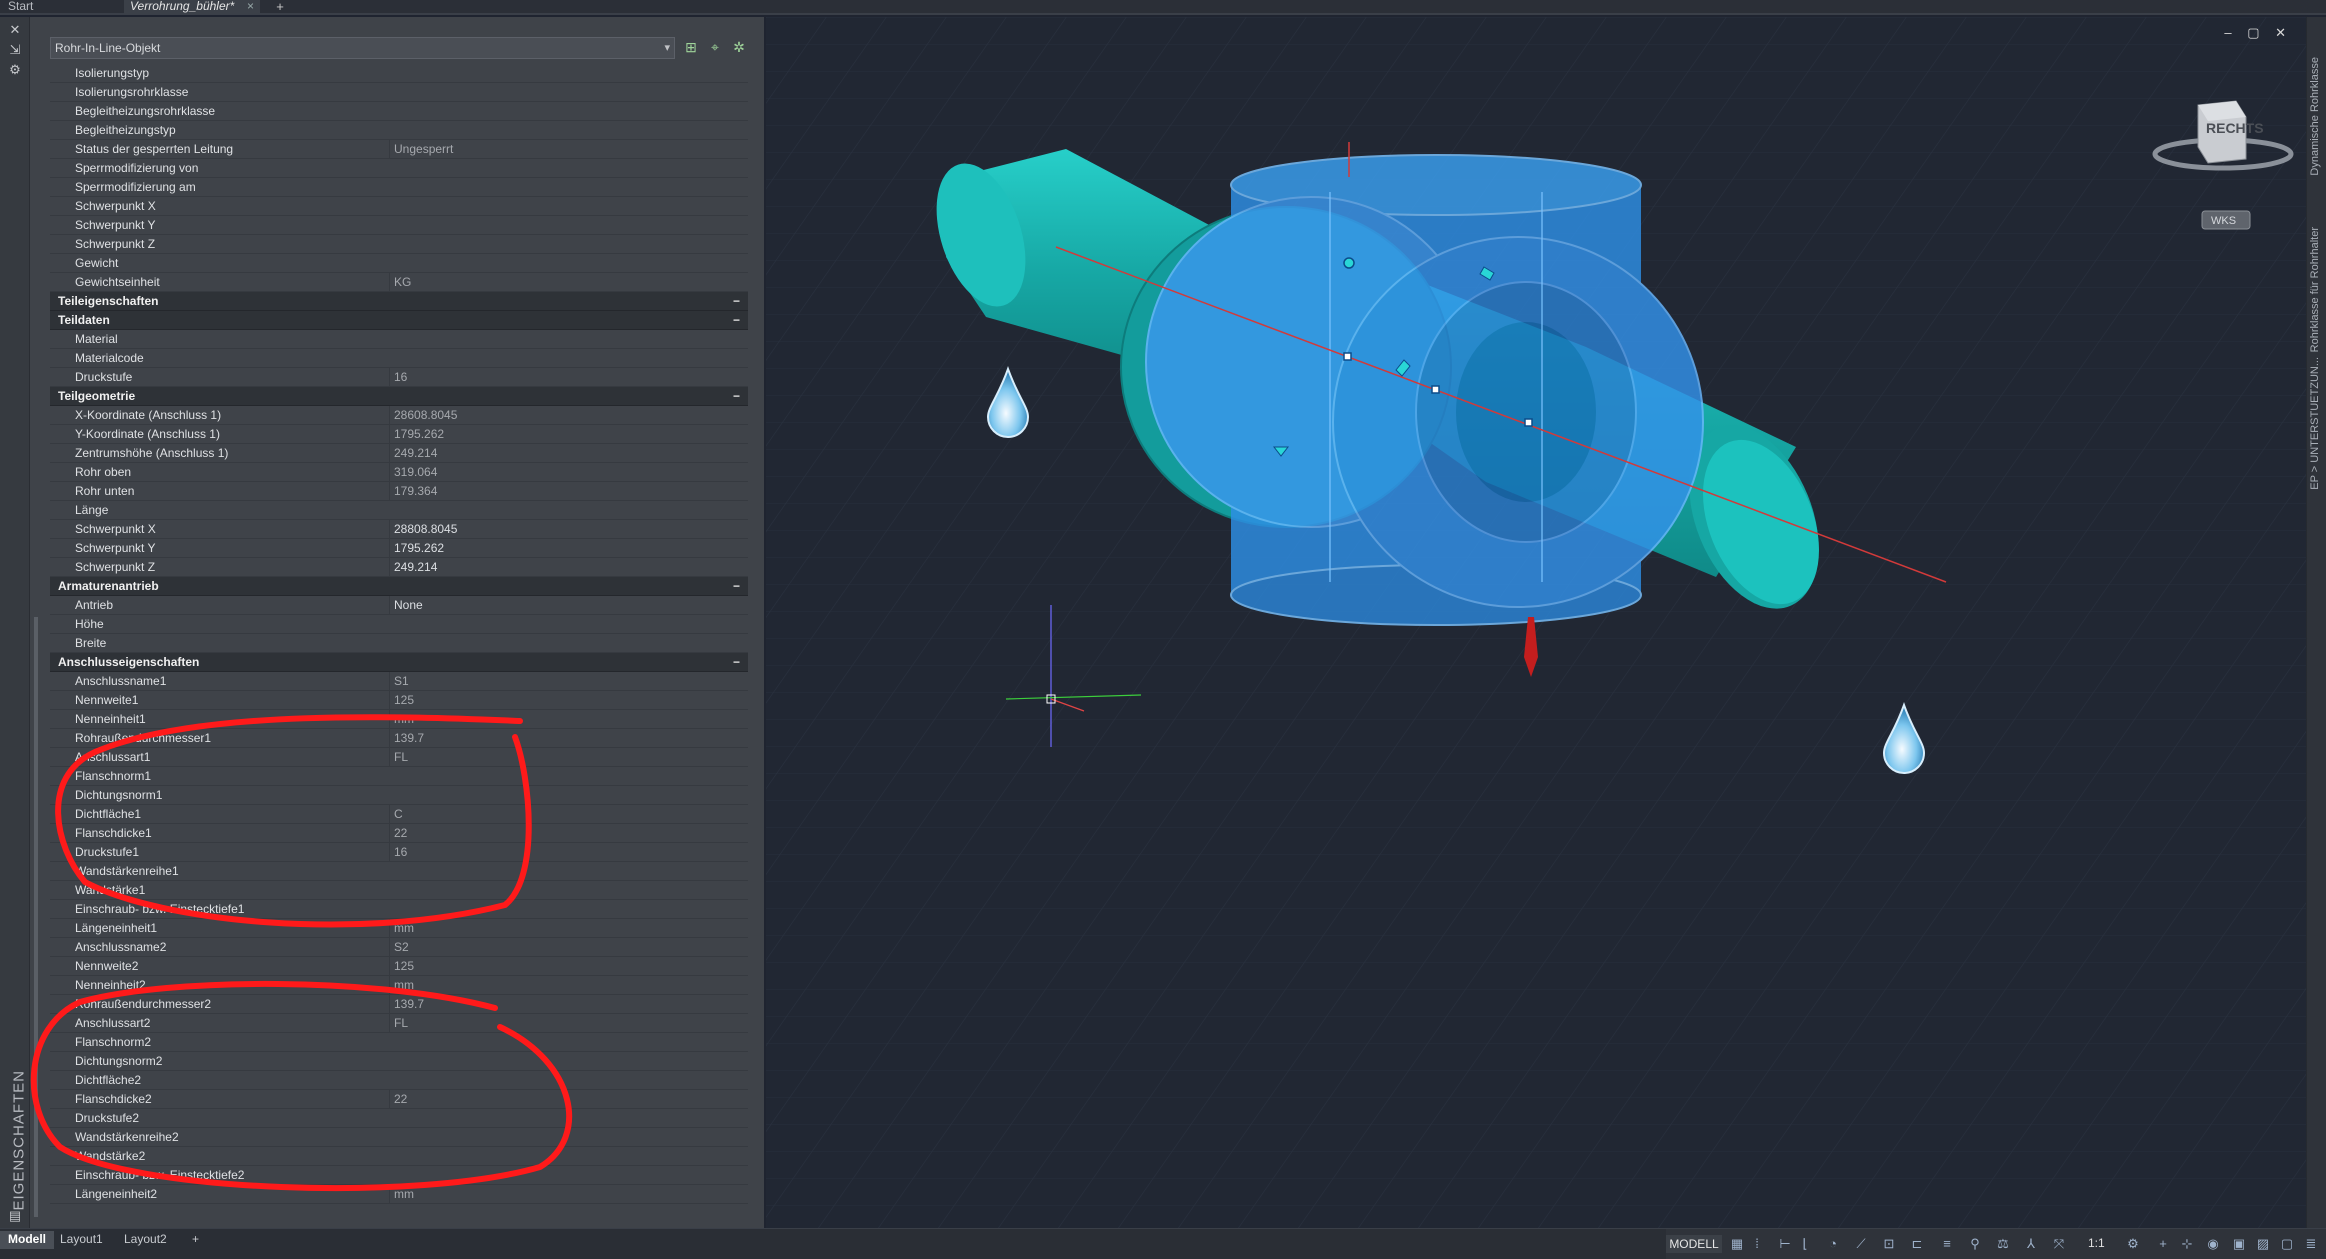 Image resolution: width=2326 pixels, height=1259 pixels. What do you see at coordinates (399, 301) in the screenshot?
I see `section-teileigenschaften: Teileigenschaften −` at bounding box center [399, 301].